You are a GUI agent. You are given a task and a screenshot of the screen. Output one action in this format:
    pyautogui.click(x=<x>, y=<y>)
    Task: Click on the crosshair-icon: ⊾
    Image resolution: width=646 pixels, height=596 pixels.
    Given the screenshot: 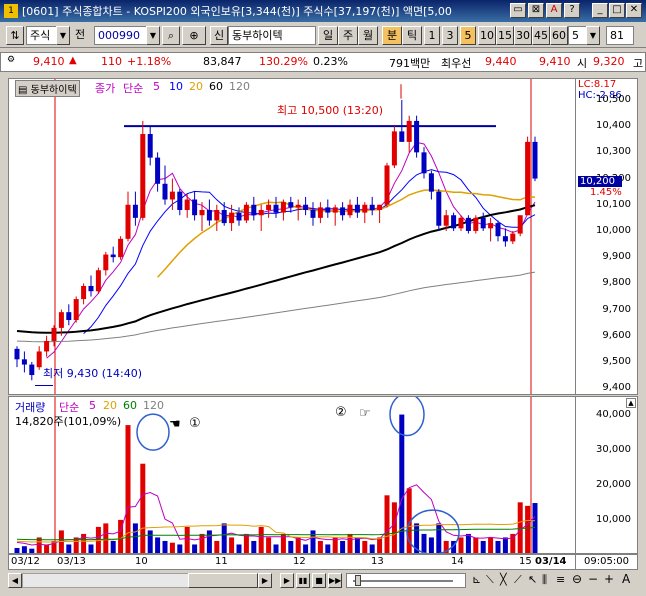 What is the action you would take?
    pyautogui.click(x=476, y=579)
    